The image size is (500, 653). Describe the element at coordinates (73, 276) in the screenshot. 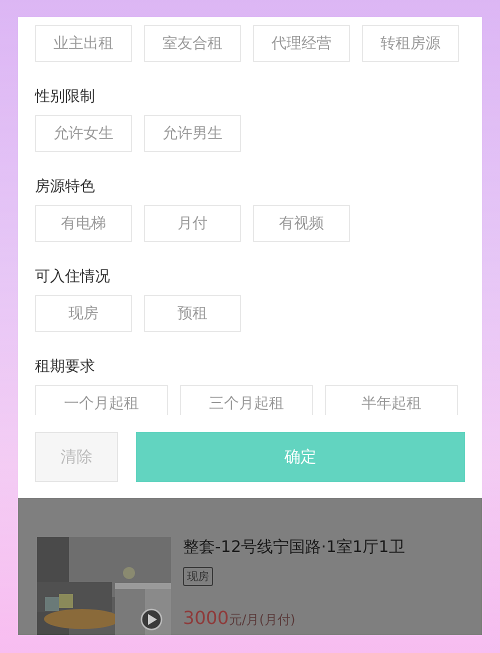

I see `section-title: 可入住情况` at that location.